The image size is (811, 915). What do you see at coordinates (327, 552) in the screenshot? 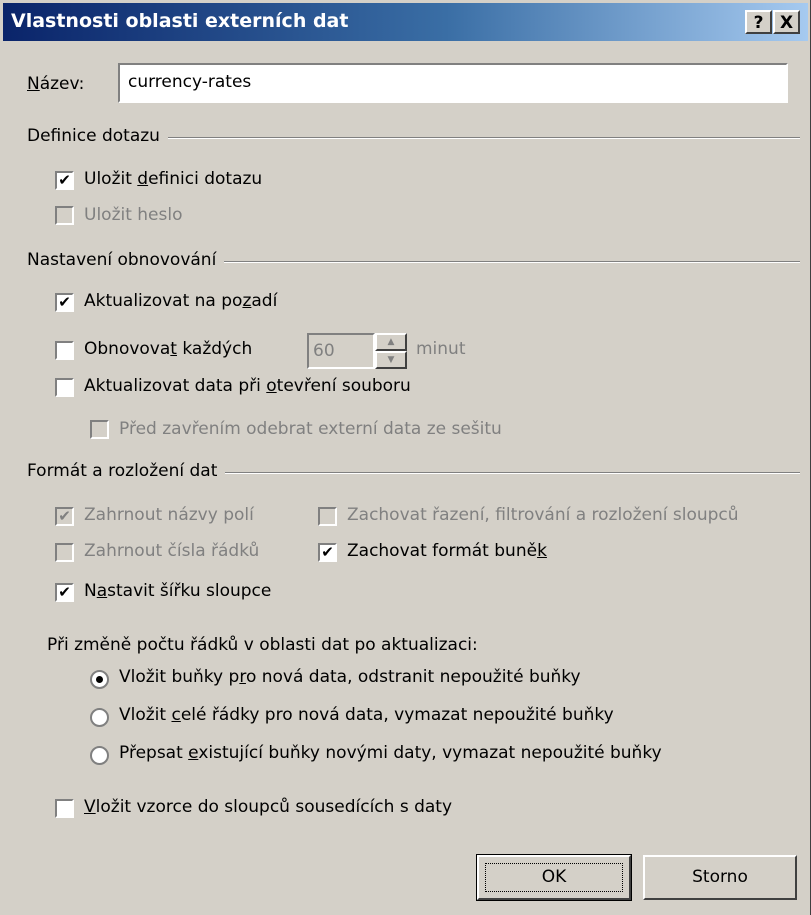
I see `preserve-cell-format-checkbox: ✔` at bounding box center [327, 552].